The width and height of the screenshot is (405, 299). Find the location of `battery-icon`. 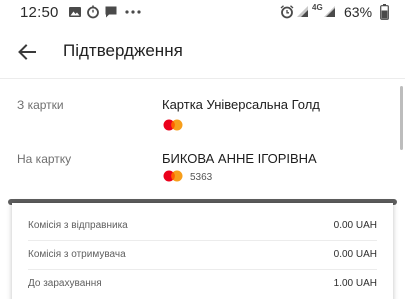

battery-icon is located at coordinates (384, 12).